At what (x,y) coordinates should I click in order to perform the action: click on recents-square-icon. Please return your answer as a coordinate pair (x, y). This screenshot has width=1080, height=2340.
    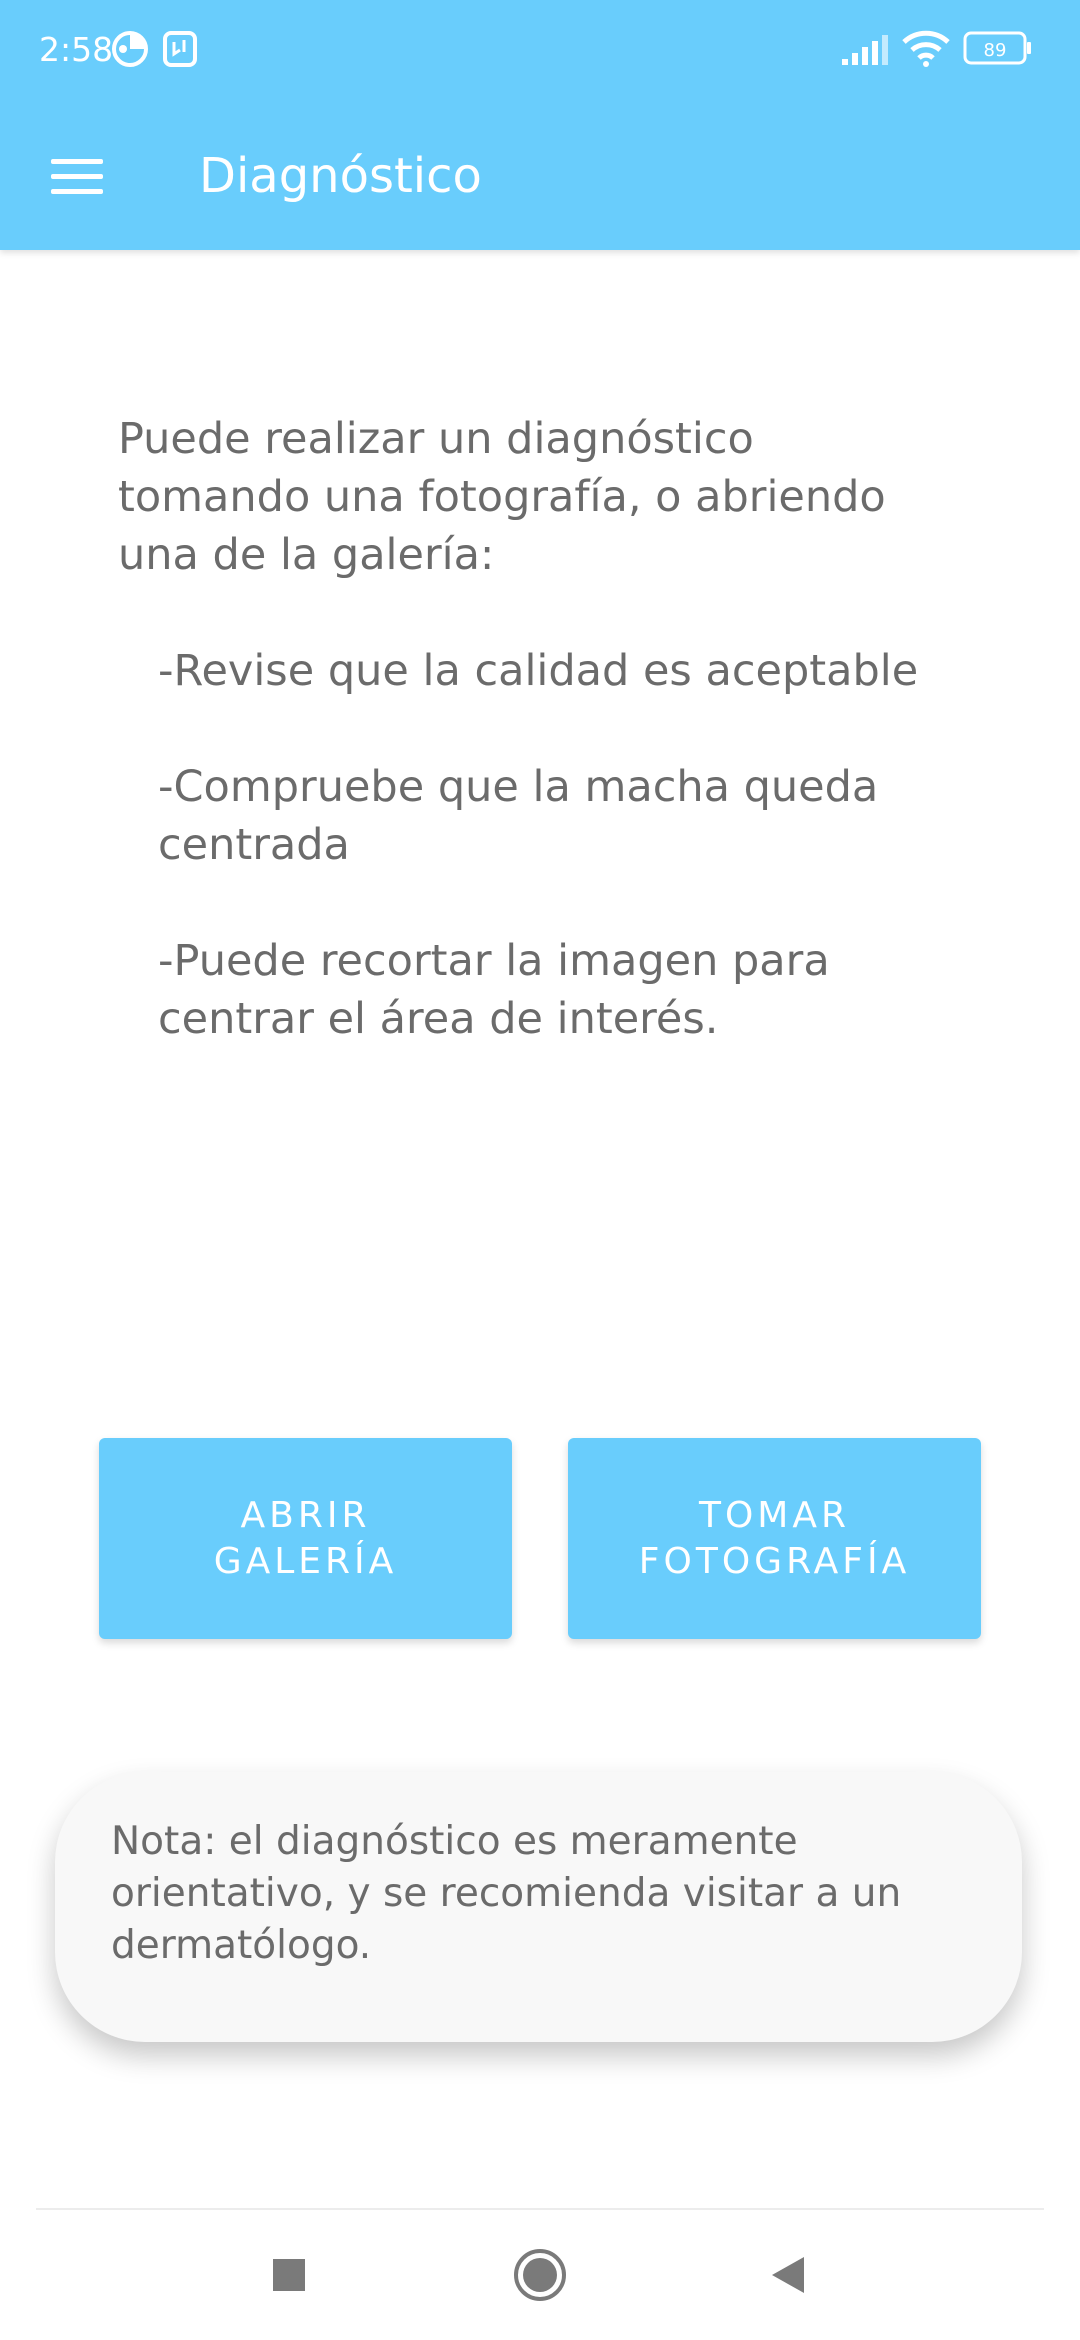
    Looking at the image, I should click on (289, 2275).